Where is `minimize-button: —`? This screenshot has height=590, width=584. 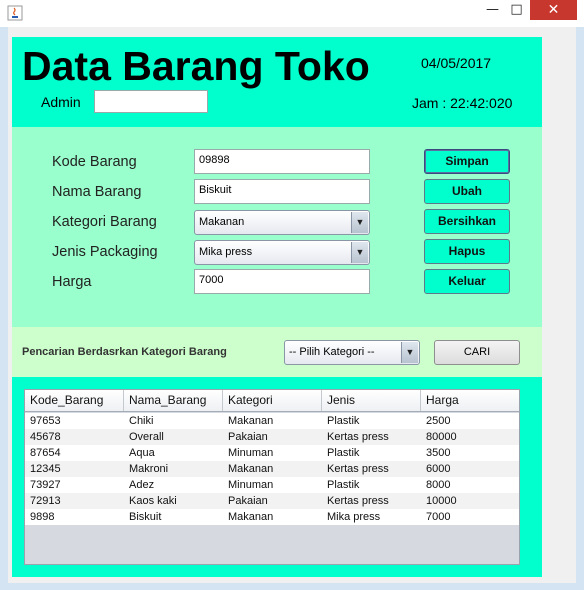
minimize-button: — is located at coordinates (492, 10).